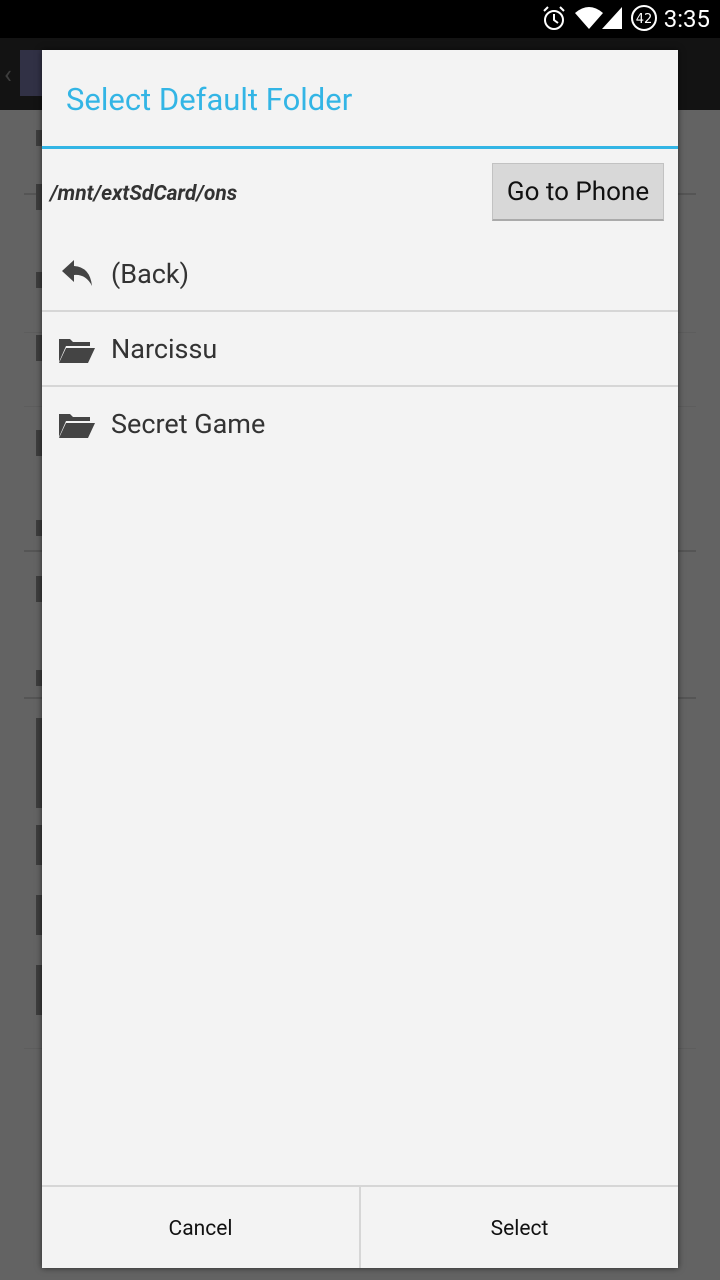  What do you see at coordinates (144, 194) in the screenshot?
I see `current-path: /mnt/extSdCard/ons` at bounding box center [144, 194].